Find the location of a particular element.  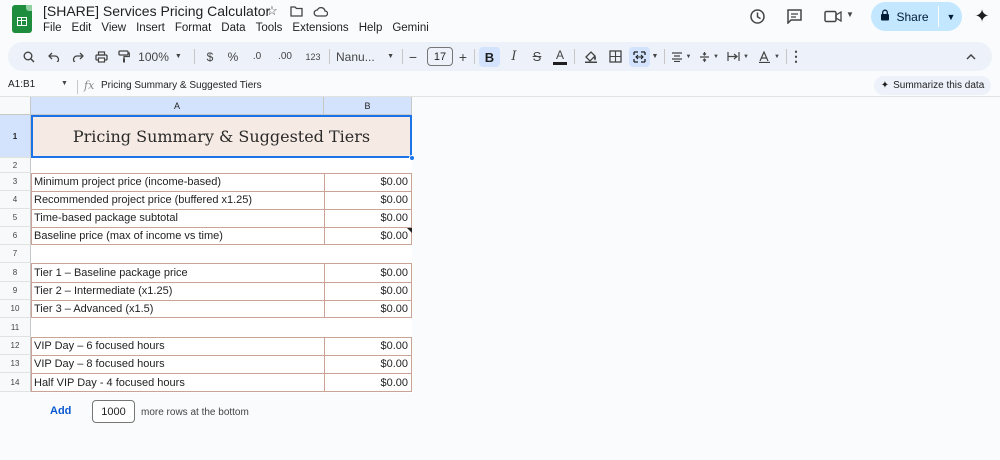

add-rows-button: Add is located at coordinates (60, 411).